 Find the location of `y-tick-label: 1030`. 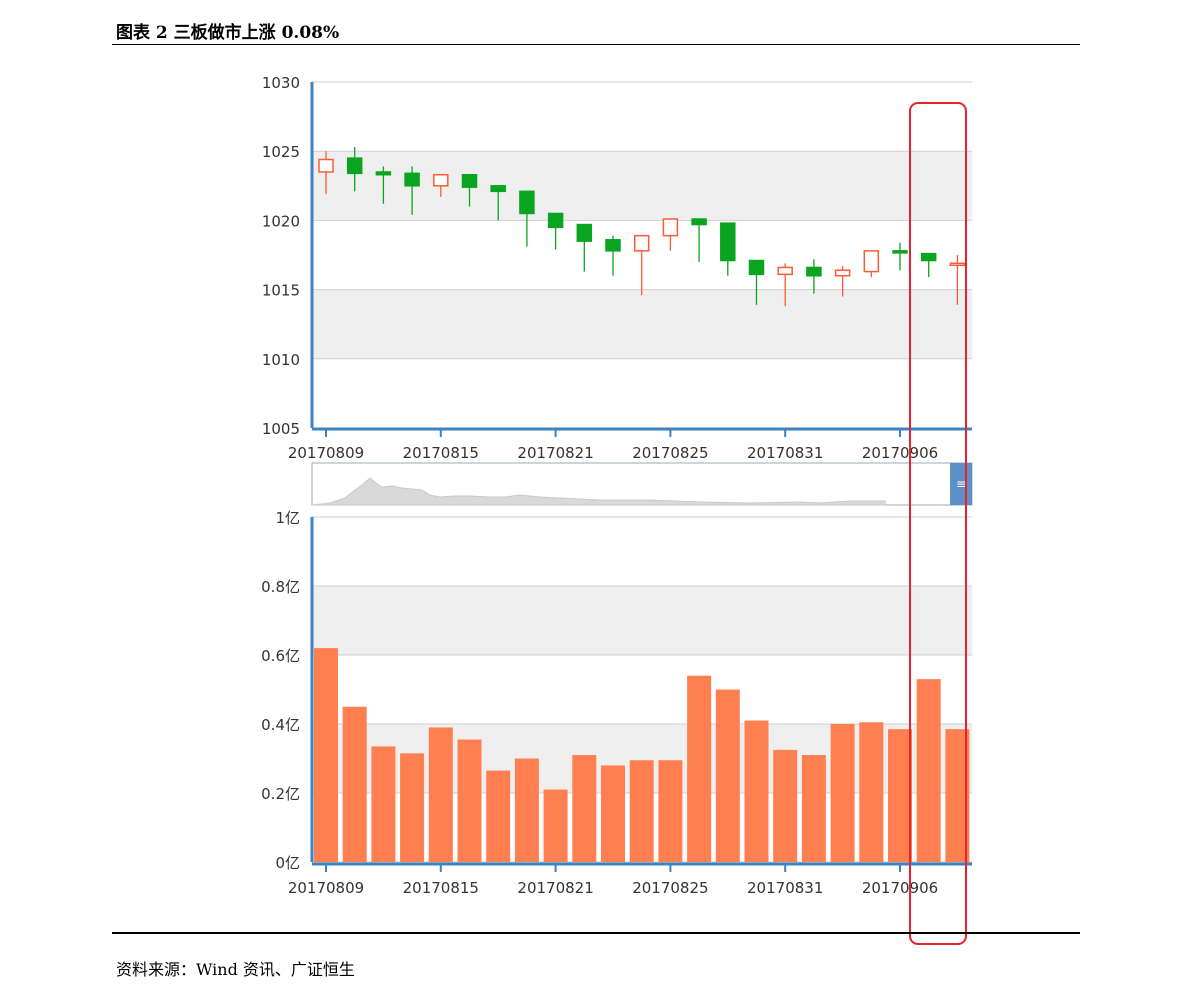

y-tick-label: 1030 is located at coordinates (281, 83).